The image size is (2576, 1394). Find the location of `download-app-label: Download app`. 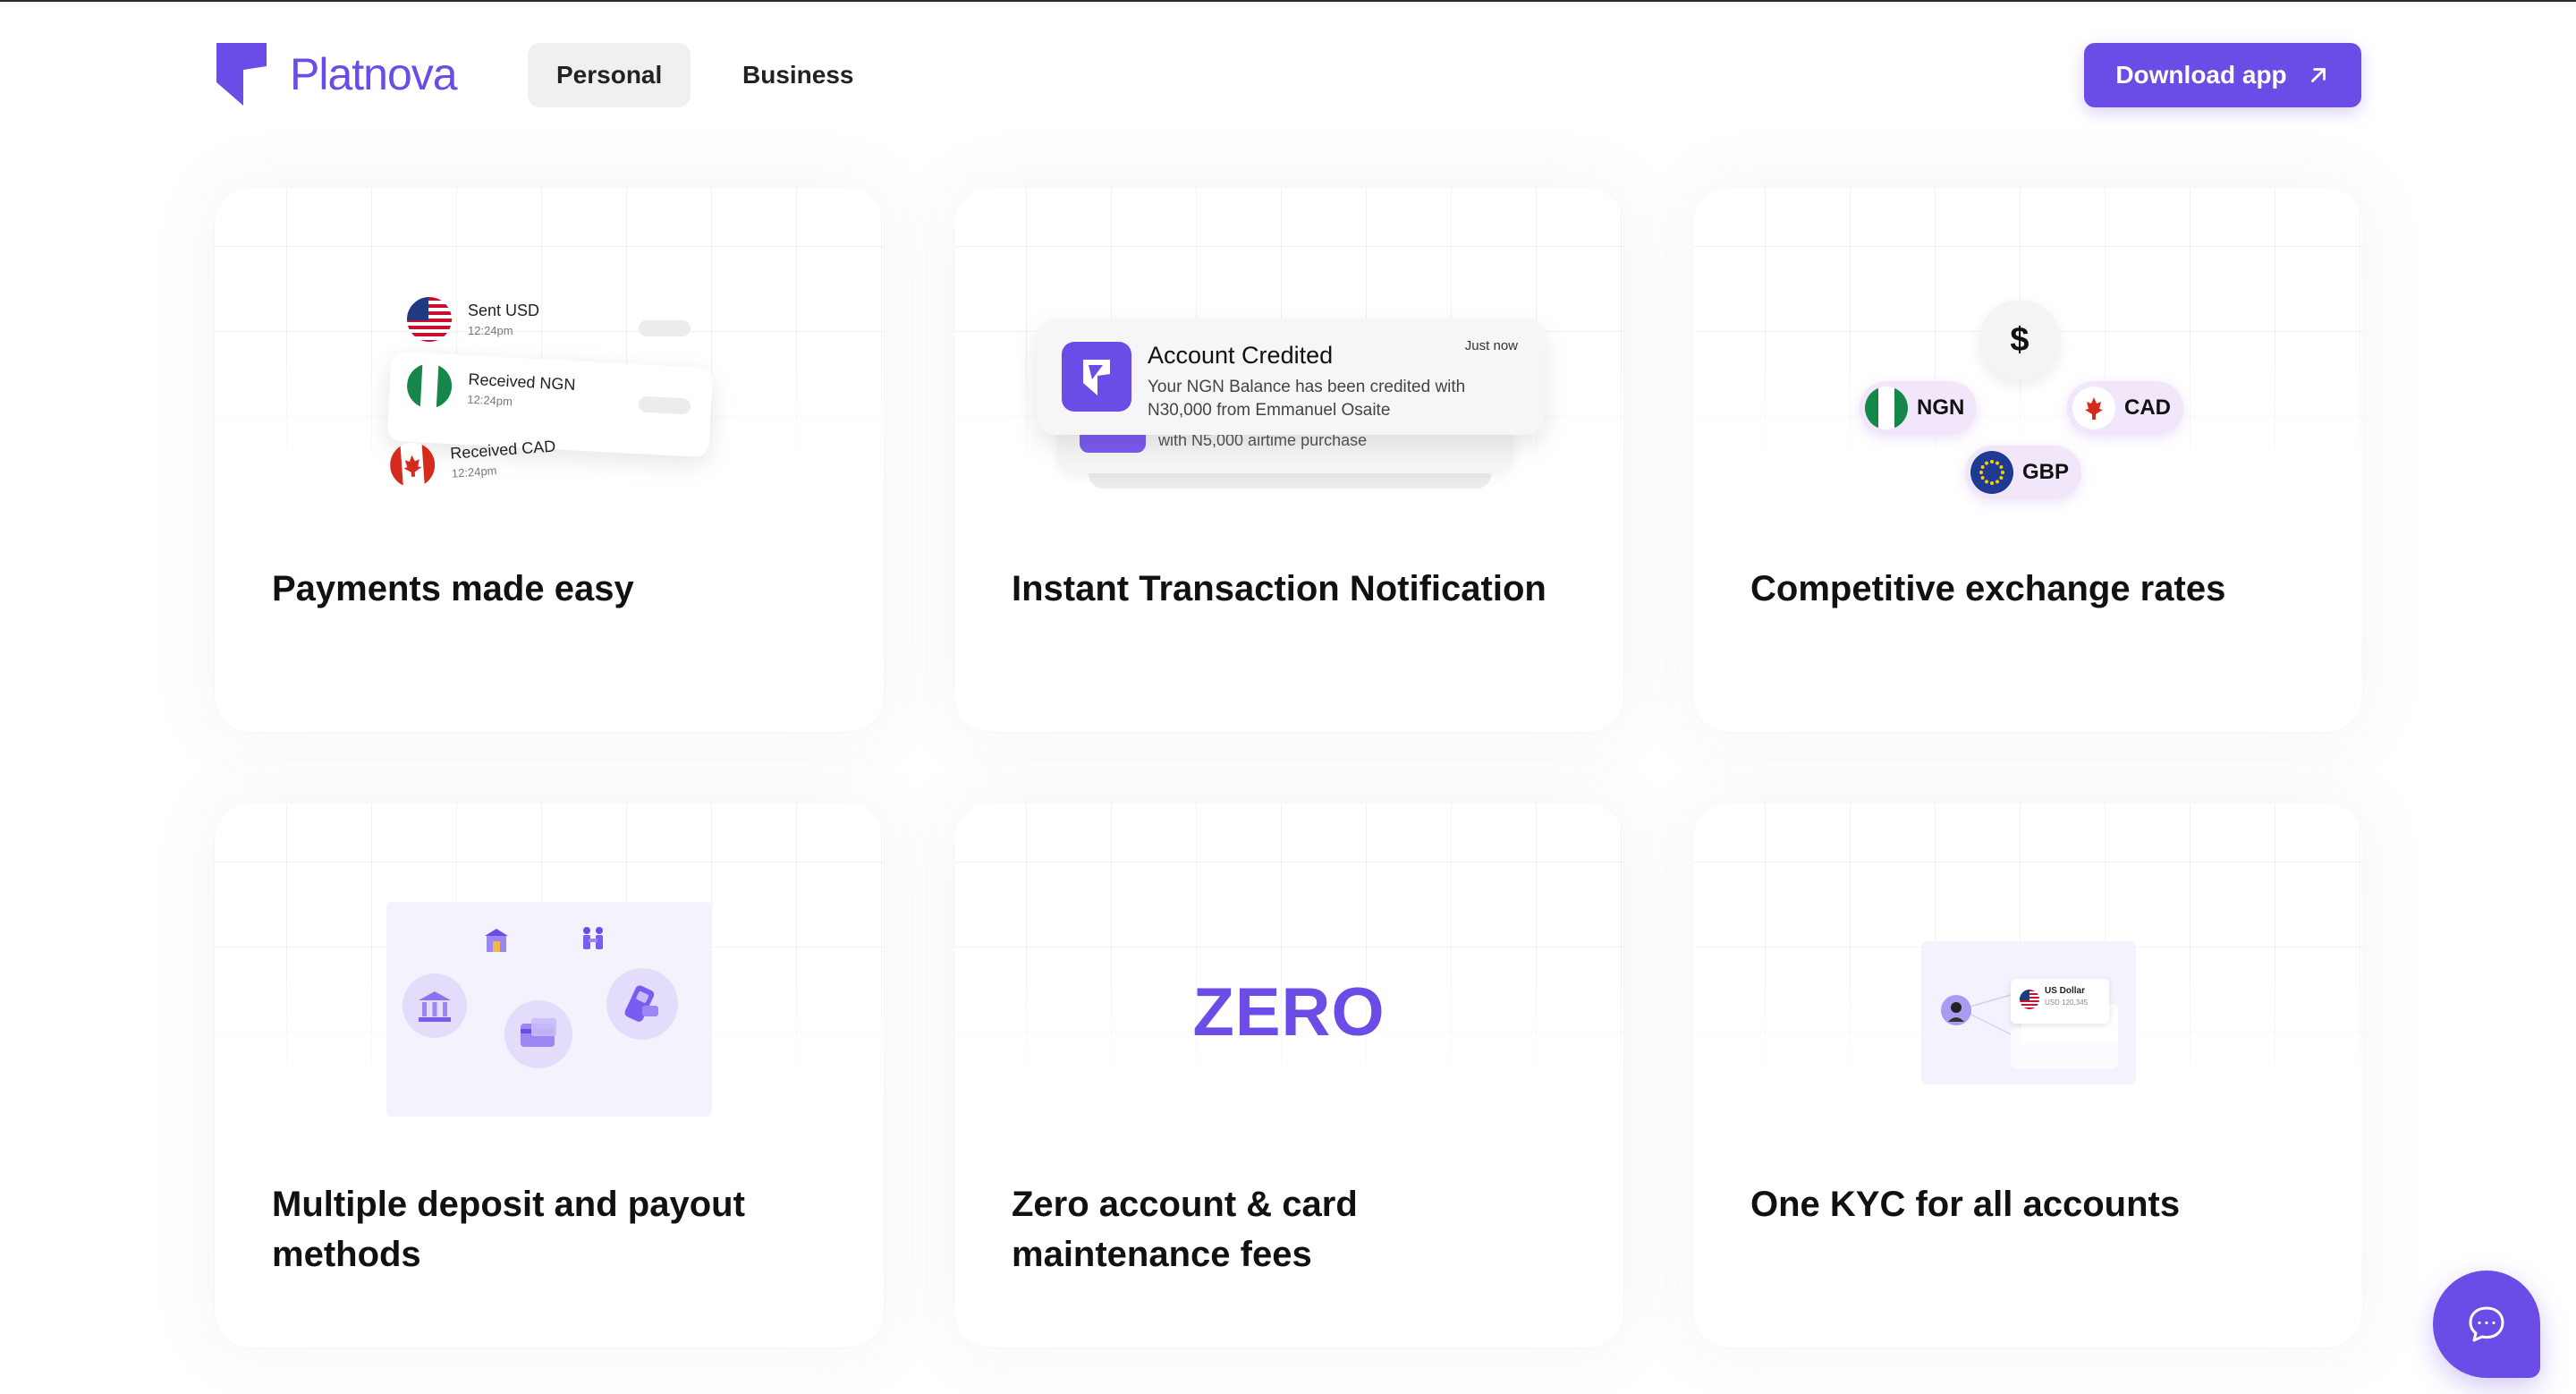

download-app-label: Download app is located at coordinates (2201, 75).